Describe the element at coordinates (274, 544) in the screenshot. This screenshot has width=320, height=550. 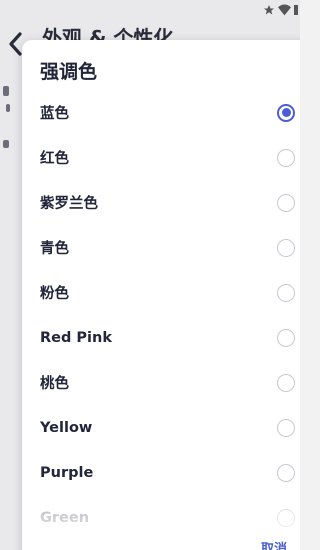
I see `cancel-button: 取消` at that location.